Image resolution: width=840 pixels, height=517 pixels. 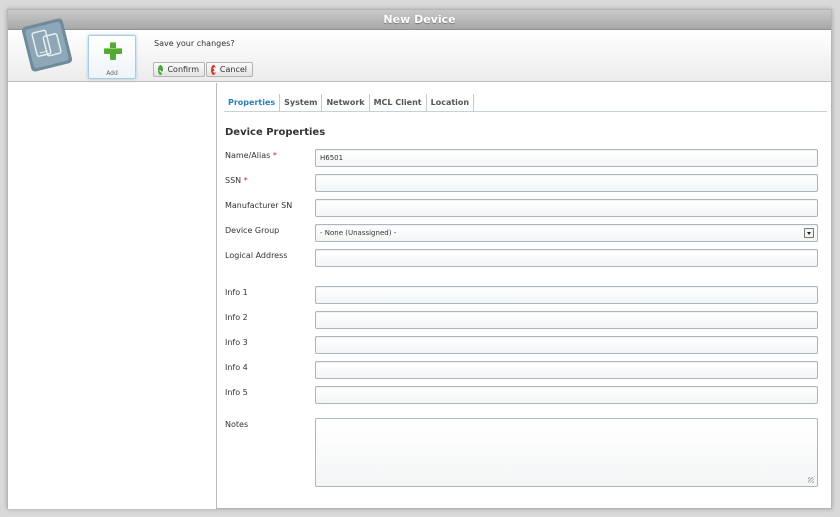 I want to click on confirm-button-label: Confirm, so click(x=183, y=69).